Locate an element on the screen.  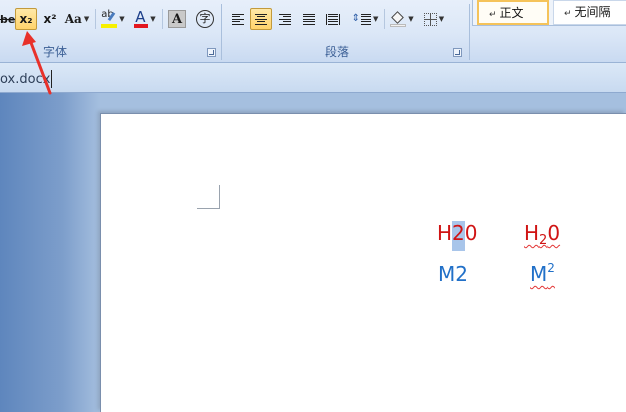
strikethrough-button: abe is located at coordinates (8, 19).